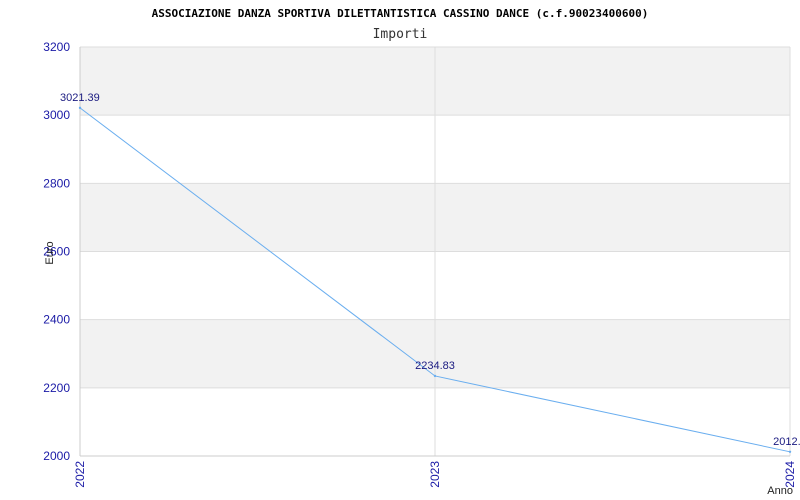 Image resolution: width=800 pixels, height=500 pixels. I want to click on y-tick-label: 3200, so click(56, 47).